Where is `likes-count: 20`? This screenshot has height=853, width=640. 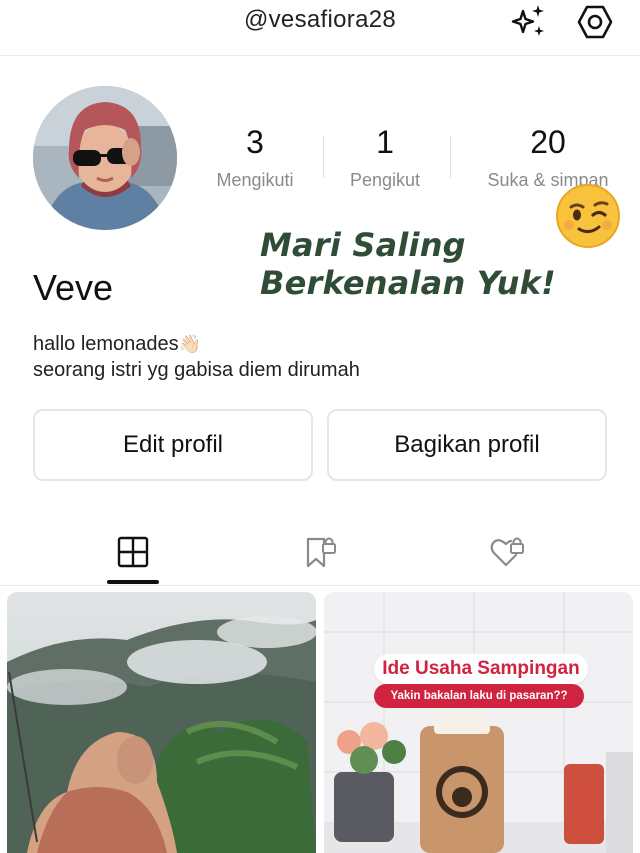 likes-count: 20 is located at coordinates (548, 142).